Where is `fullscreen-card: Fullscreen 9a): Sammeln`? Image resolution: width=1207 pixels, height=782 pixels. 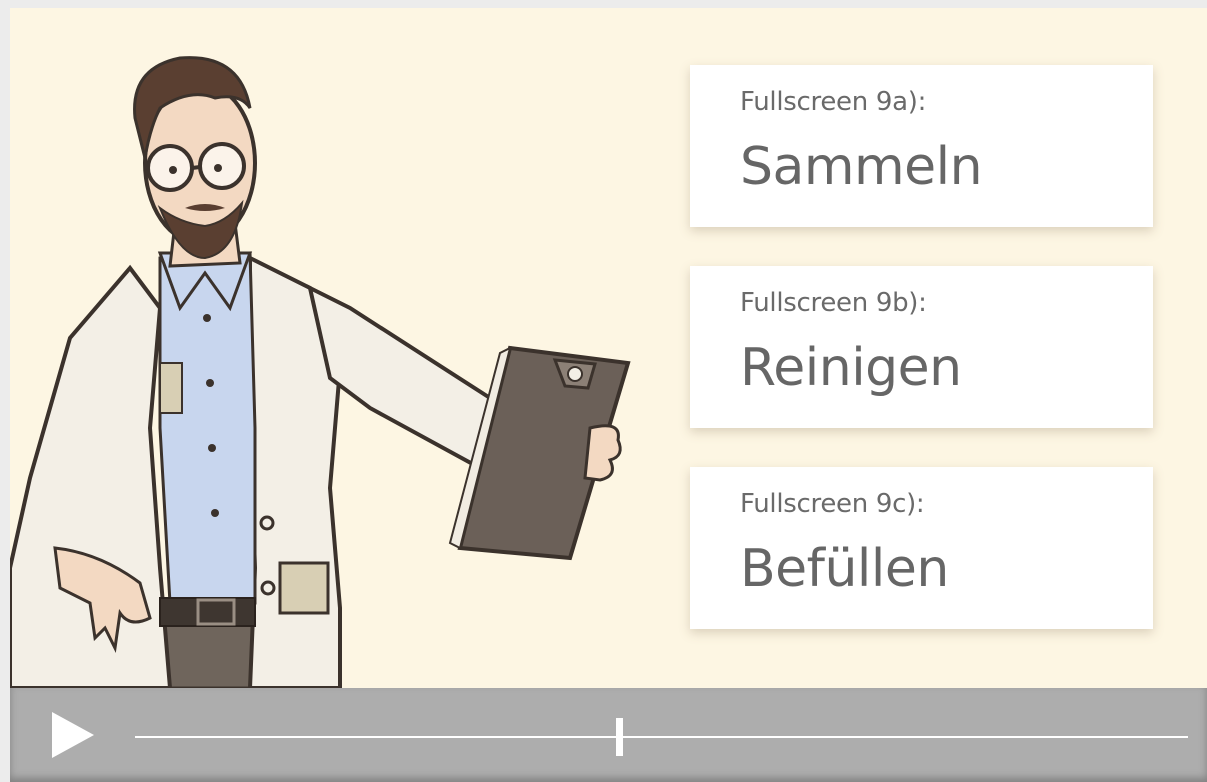
fullscreen-card: Fullscreen 9a): Sammeln is located at coordinates (921, 146).